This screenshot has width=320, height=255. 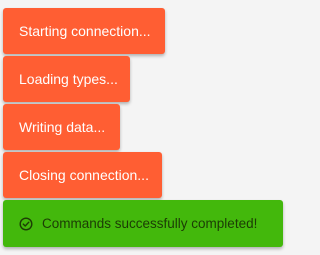 I want to click on check-circle-icon, so click(x=26, y=223).